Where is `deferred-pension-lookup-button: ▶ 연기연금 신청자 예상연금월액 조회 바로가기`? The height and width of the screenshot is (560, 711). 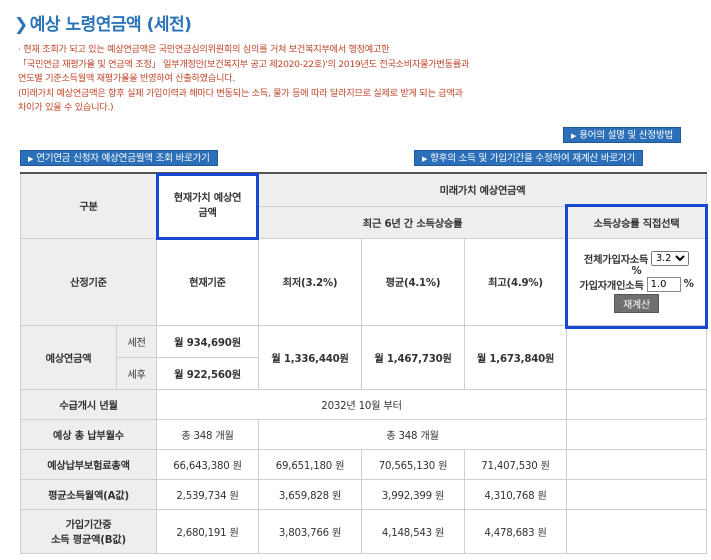
deferred-pension-lookup-button: ▶ 연기연금 신청자 예상연금월액 조회 바로가기 is located at coordinates (119, 158).